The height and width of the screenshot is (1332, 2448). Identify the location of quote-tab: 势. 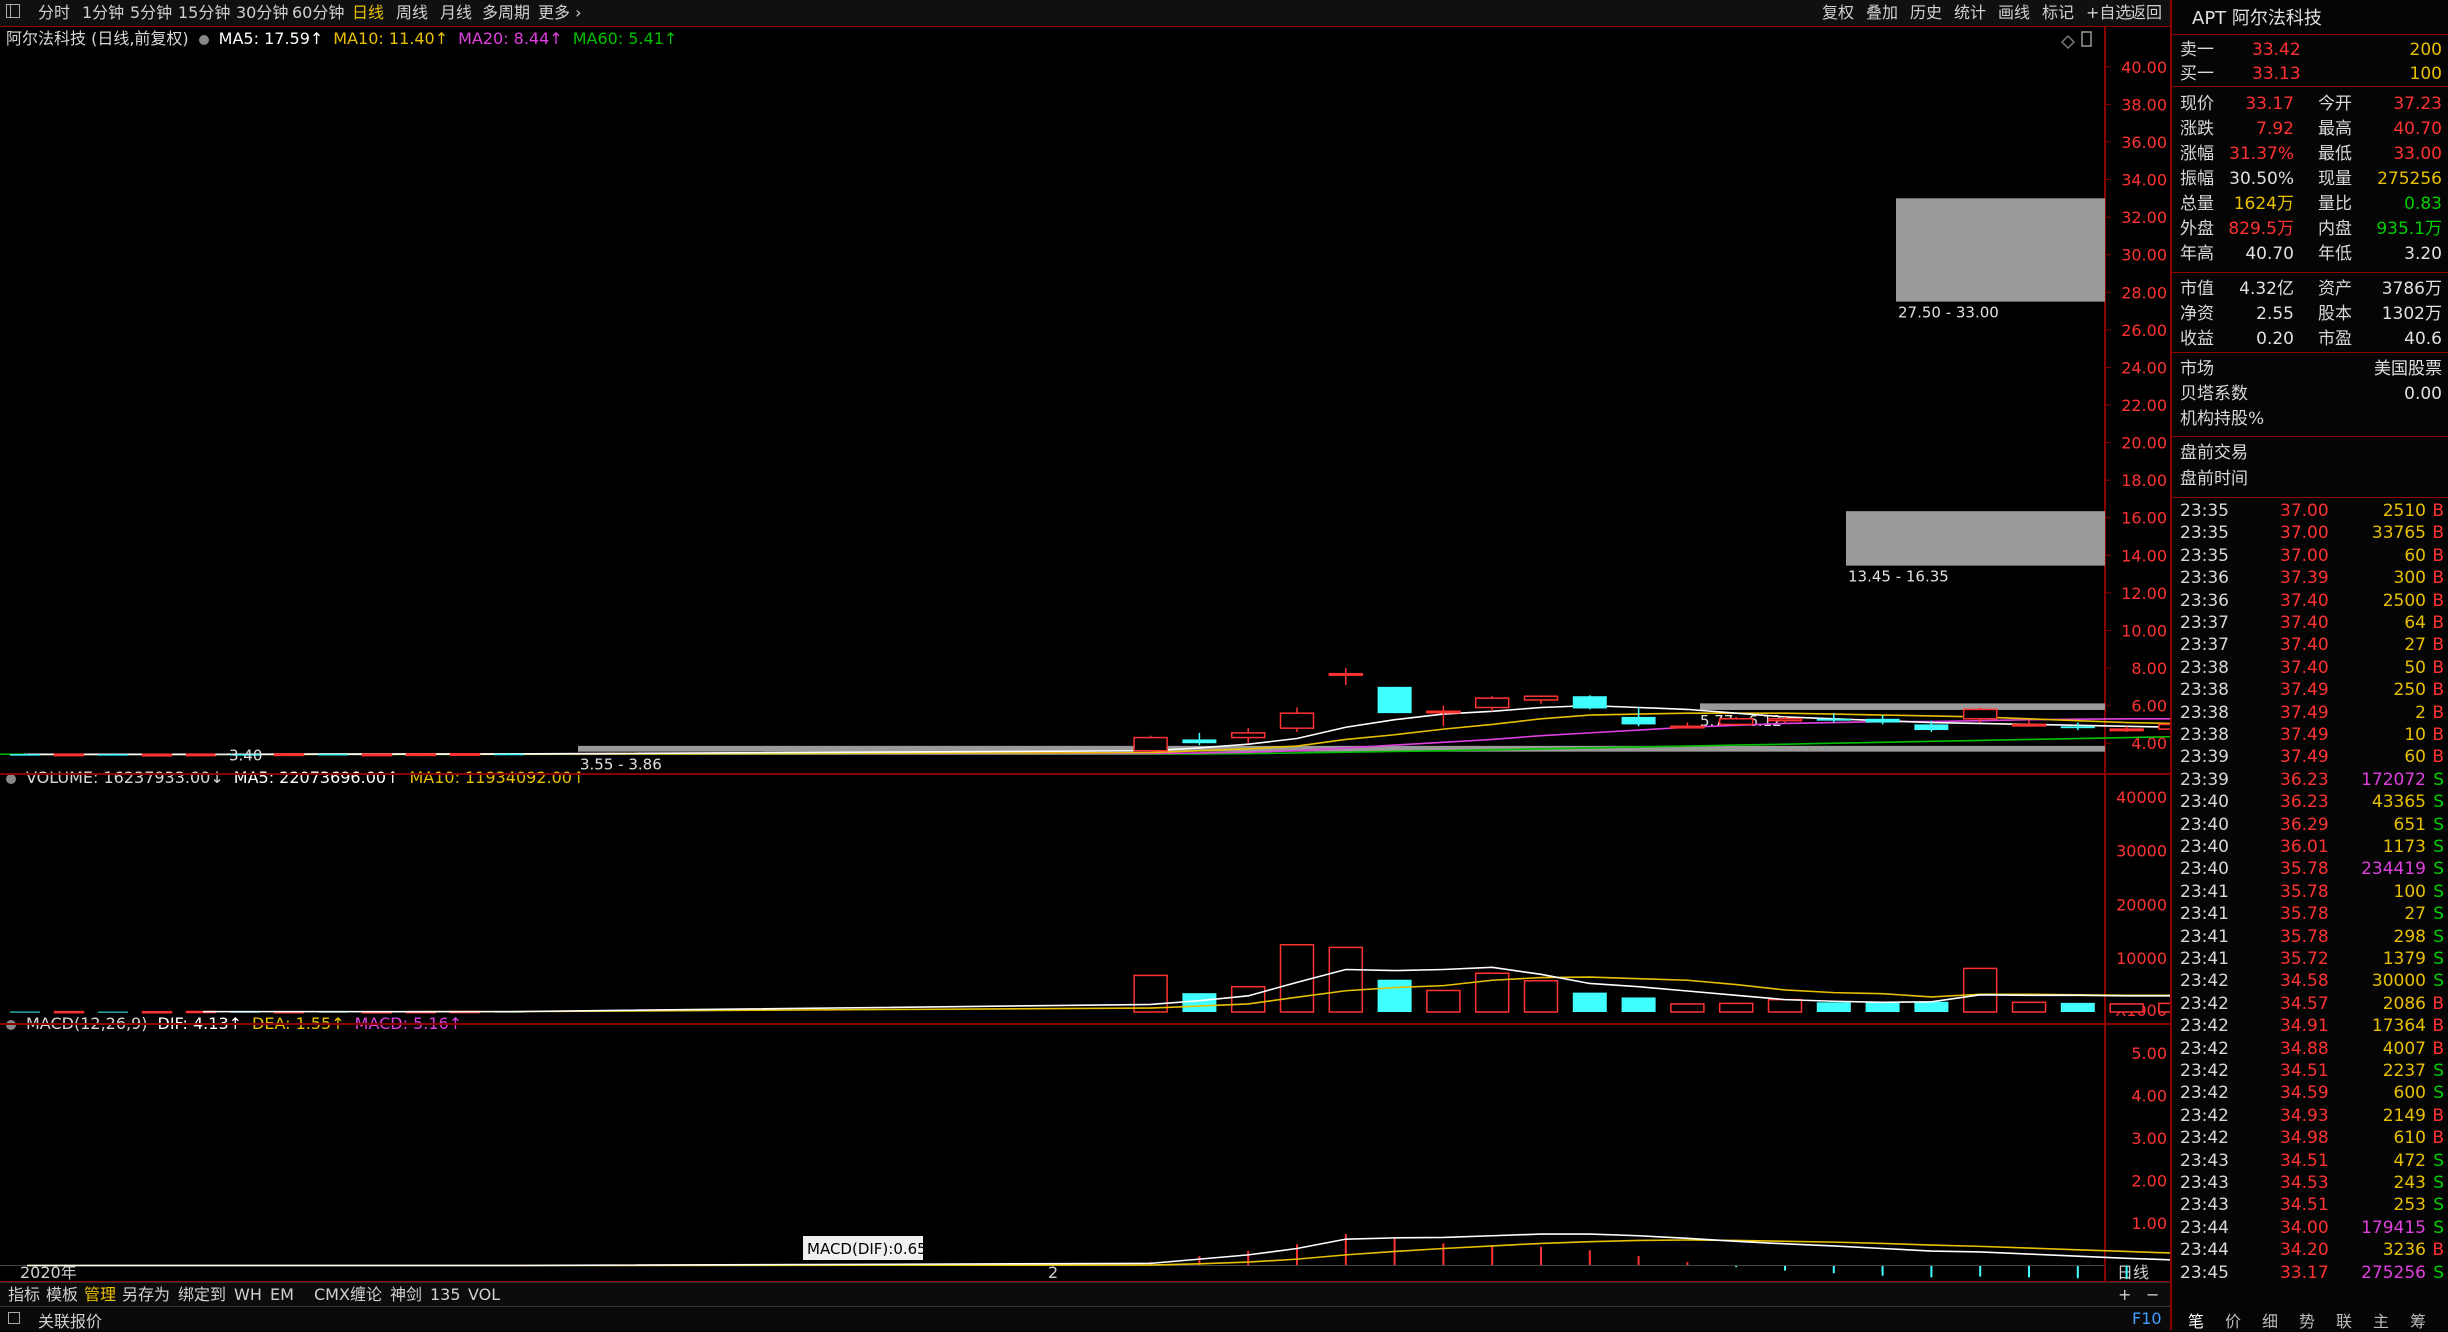
(2307, 1320).